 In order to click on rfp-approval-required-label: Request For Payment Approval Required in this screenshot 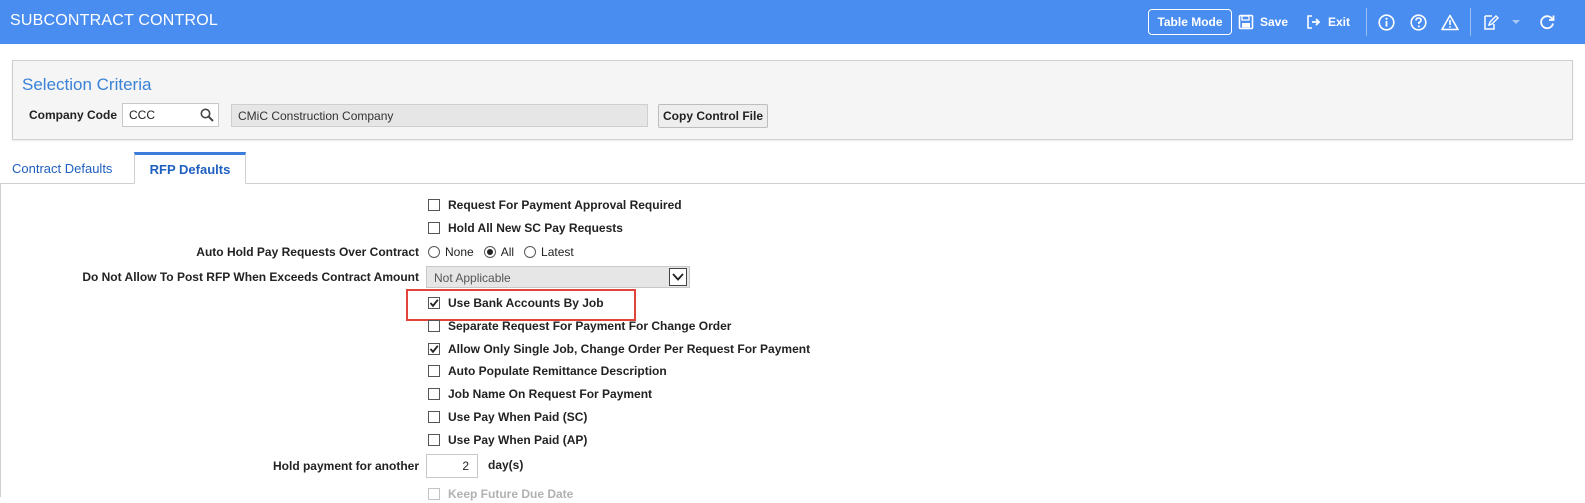, I will do `click(565, 205)`.